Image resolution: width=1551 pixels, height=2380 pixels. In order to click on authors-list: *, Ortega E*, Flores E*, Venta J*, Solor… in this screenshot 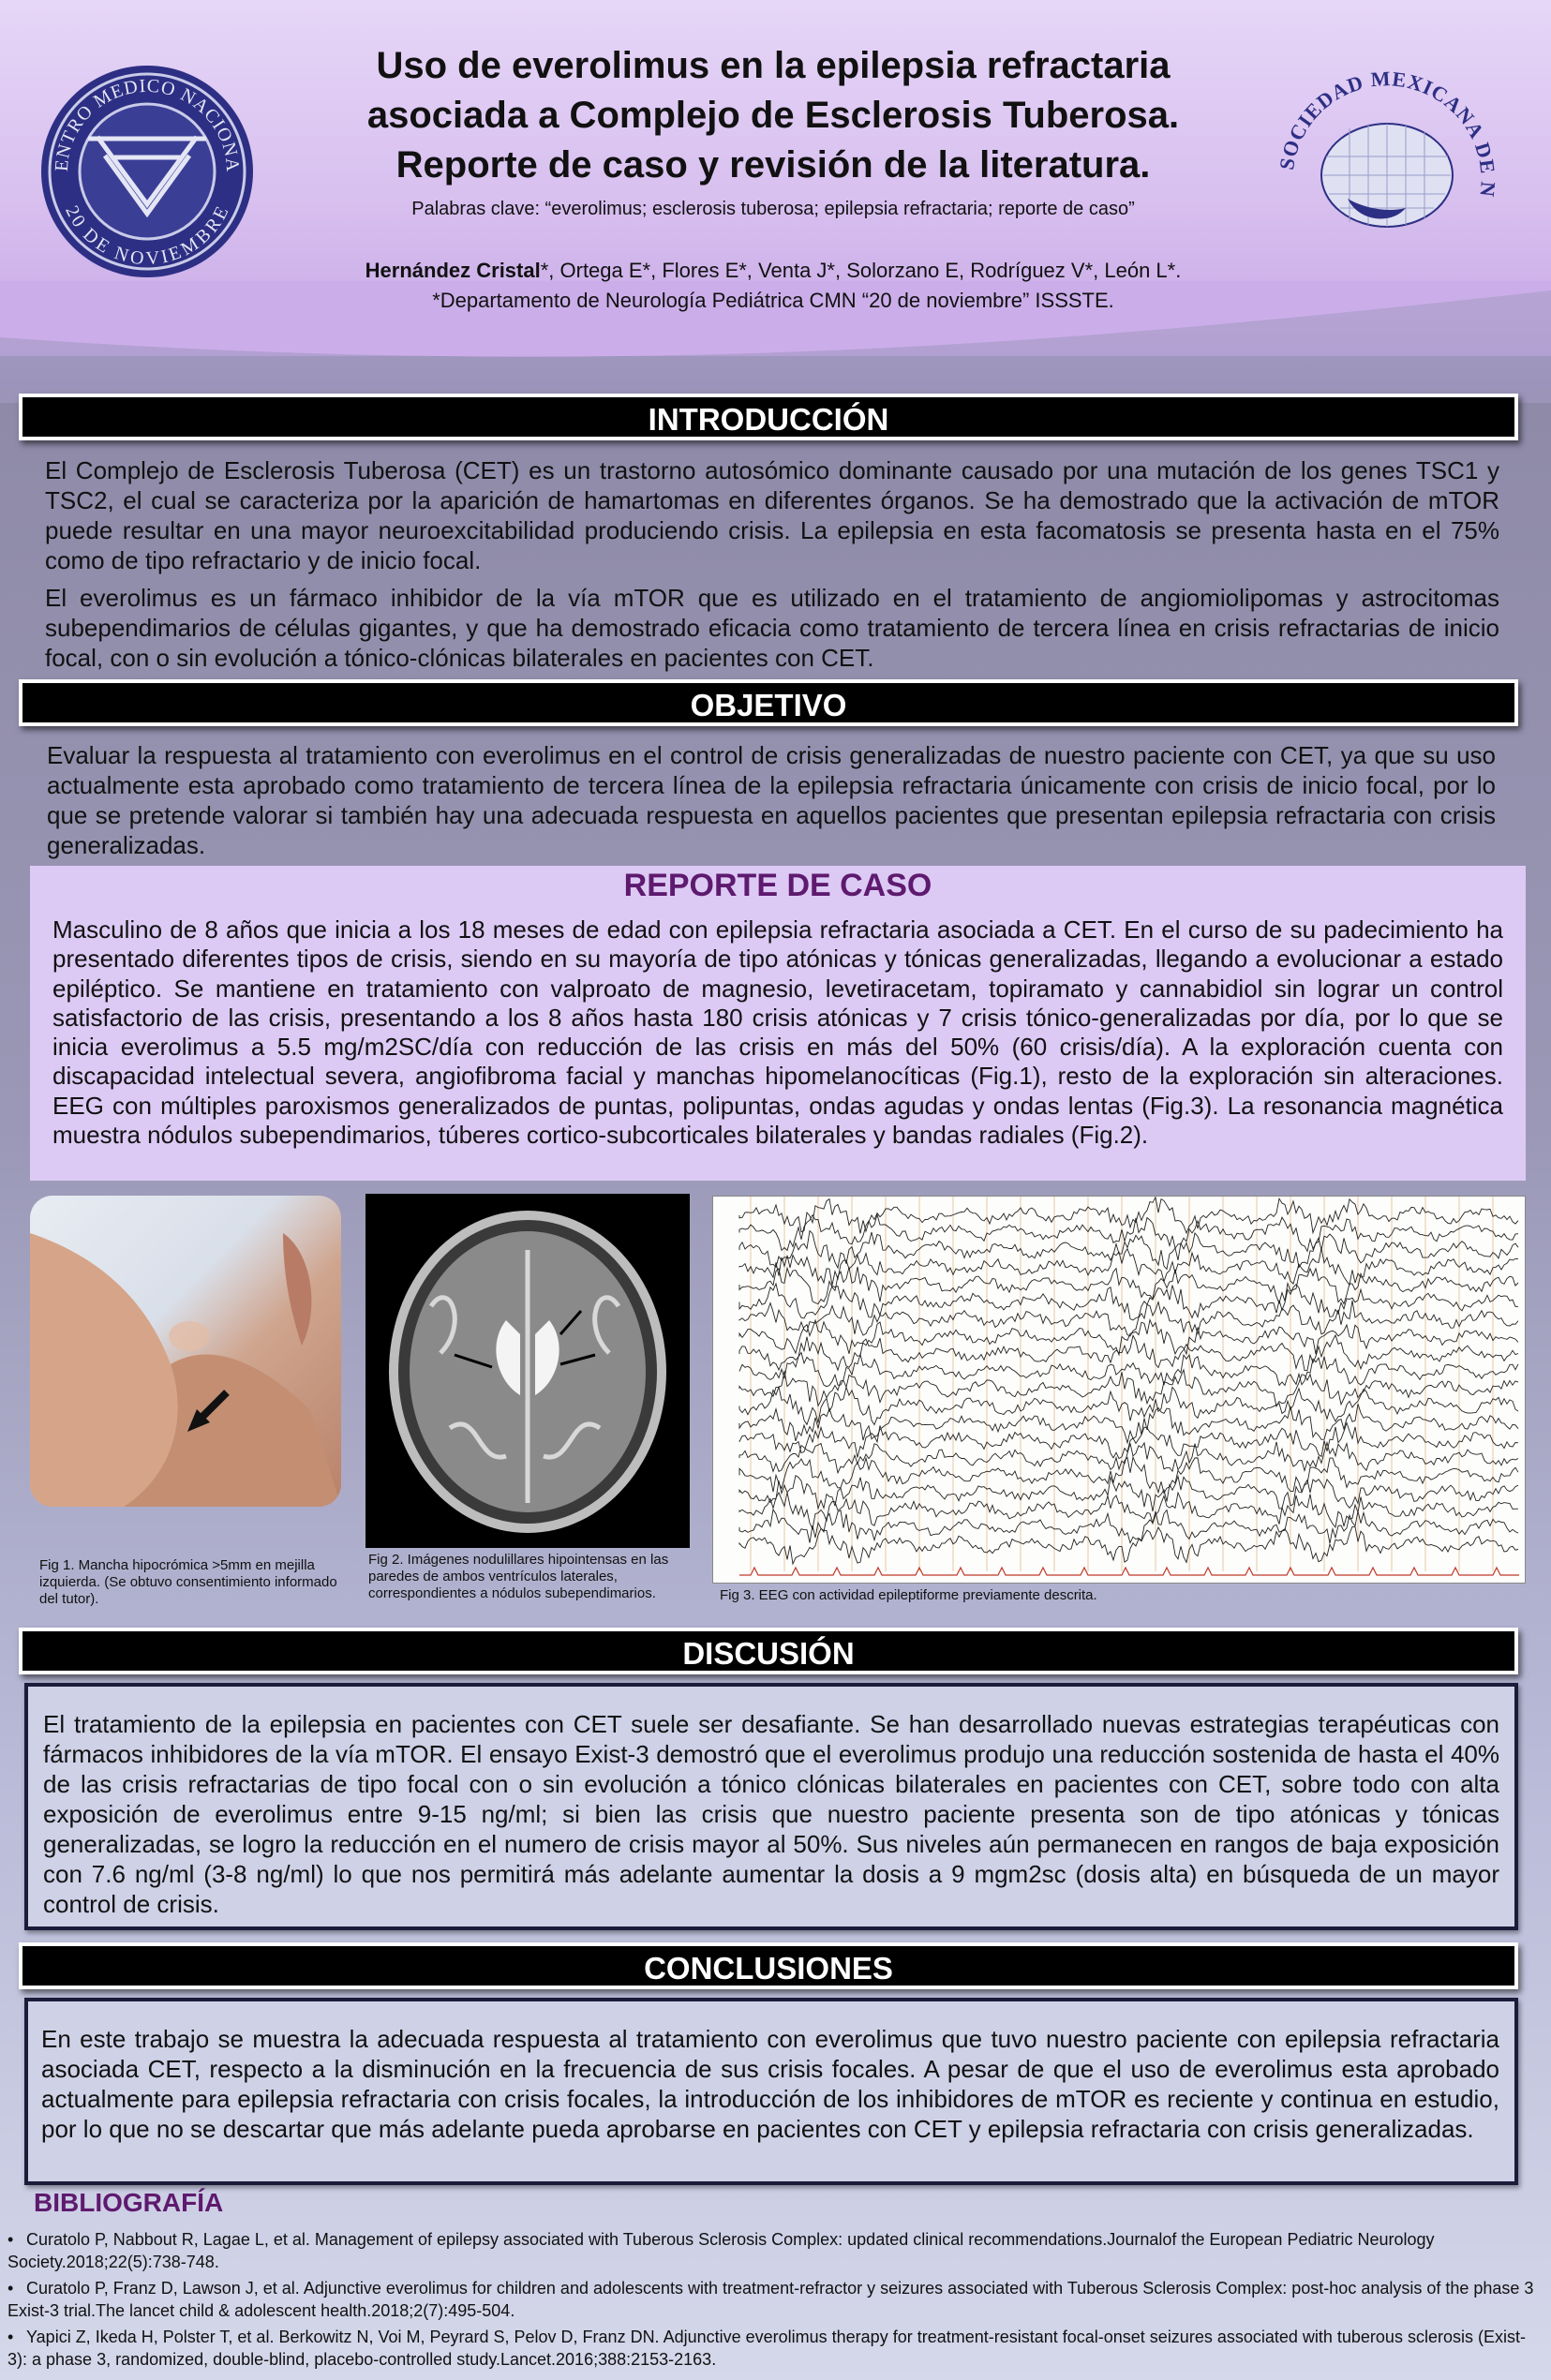, I will do `click(861, 270)`.